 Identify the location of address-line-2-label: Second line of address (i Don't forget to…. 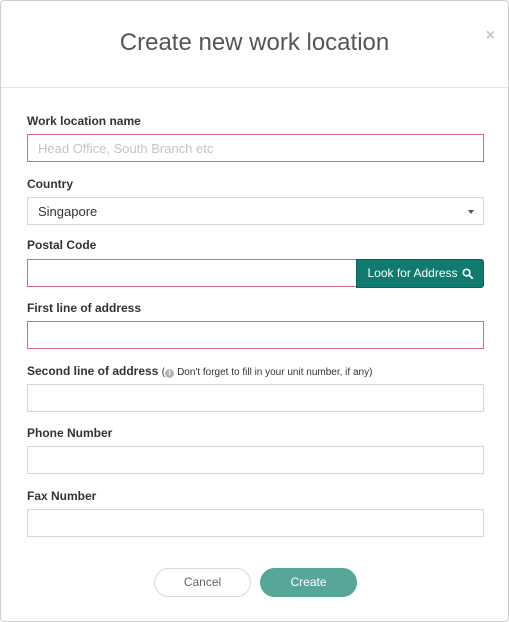
(199, 371).